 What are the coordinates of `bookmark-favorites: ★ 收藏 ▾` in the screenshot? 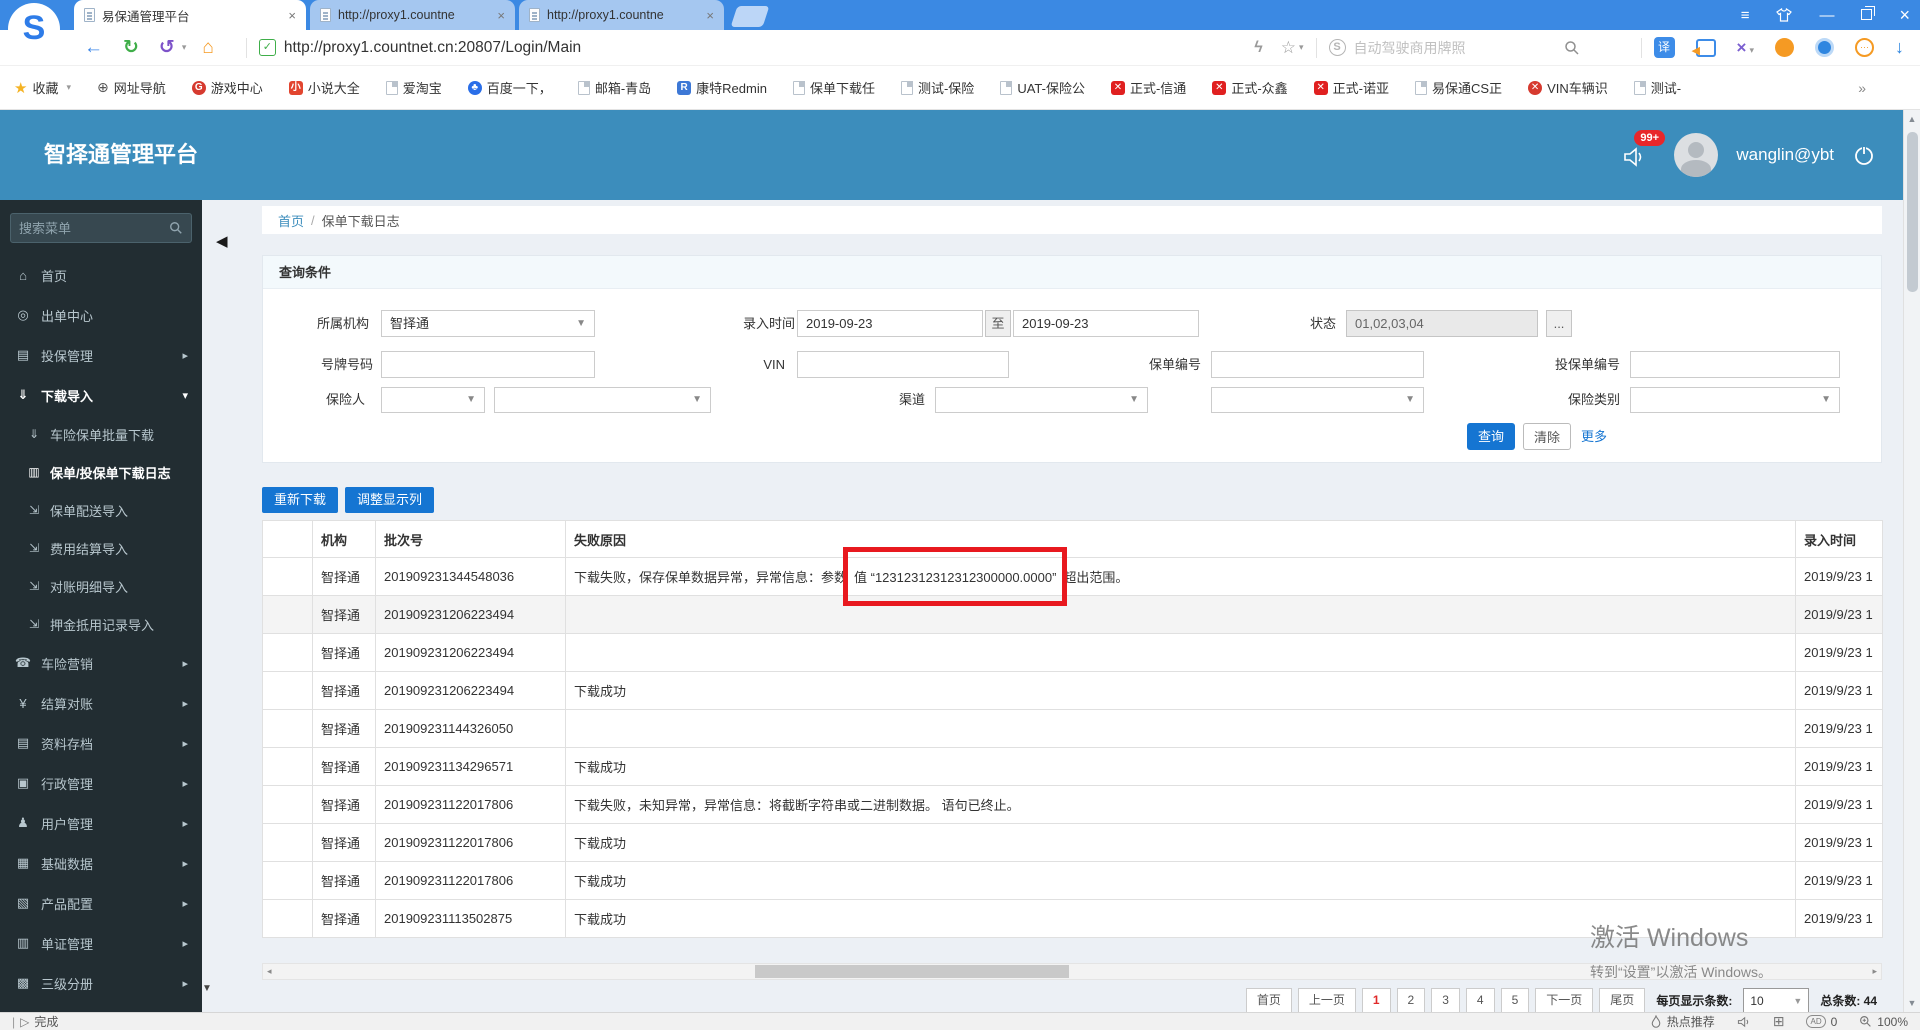 It's located at (42, 87).